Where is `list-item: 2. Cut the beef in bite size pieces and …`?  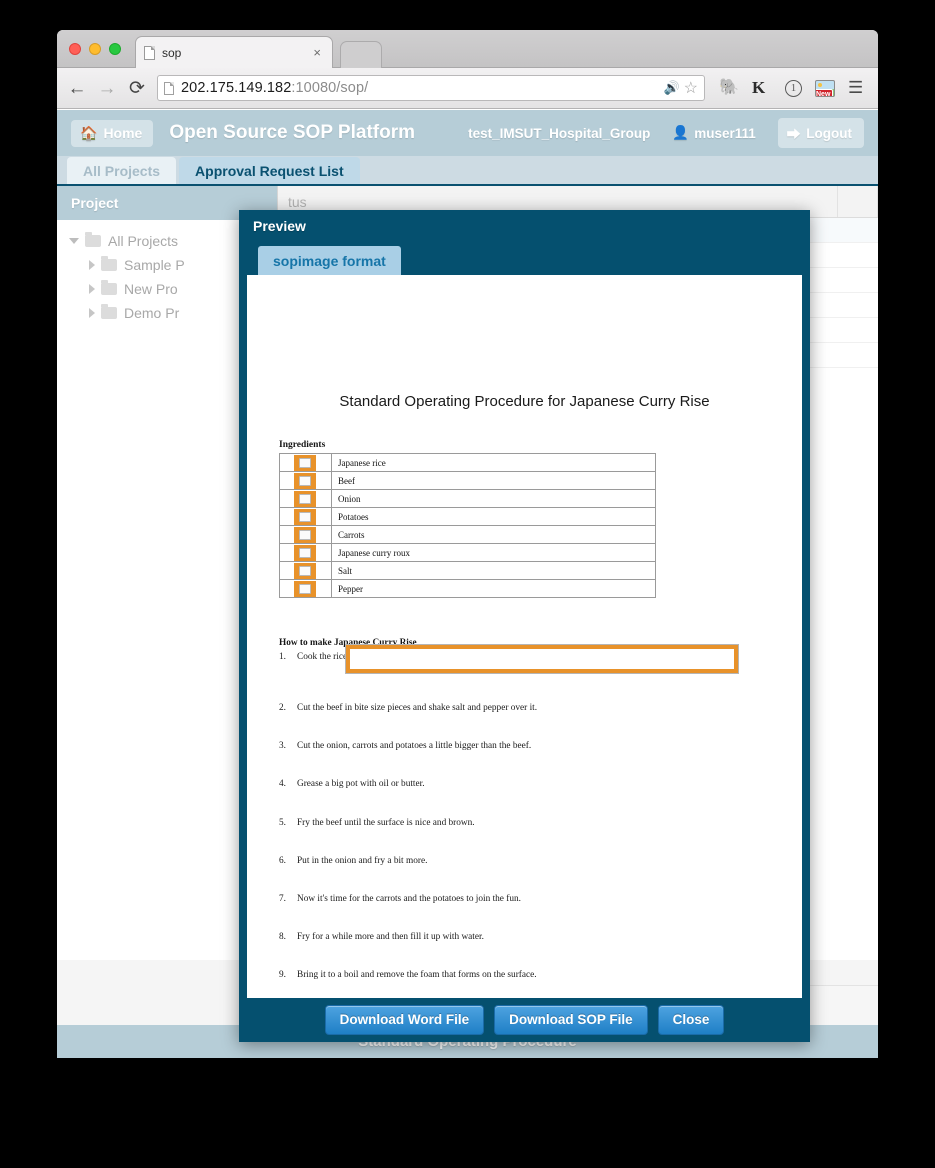
list-item: 2. Cut the beef in bite size pieces and … is located at coordinates (528, 708).